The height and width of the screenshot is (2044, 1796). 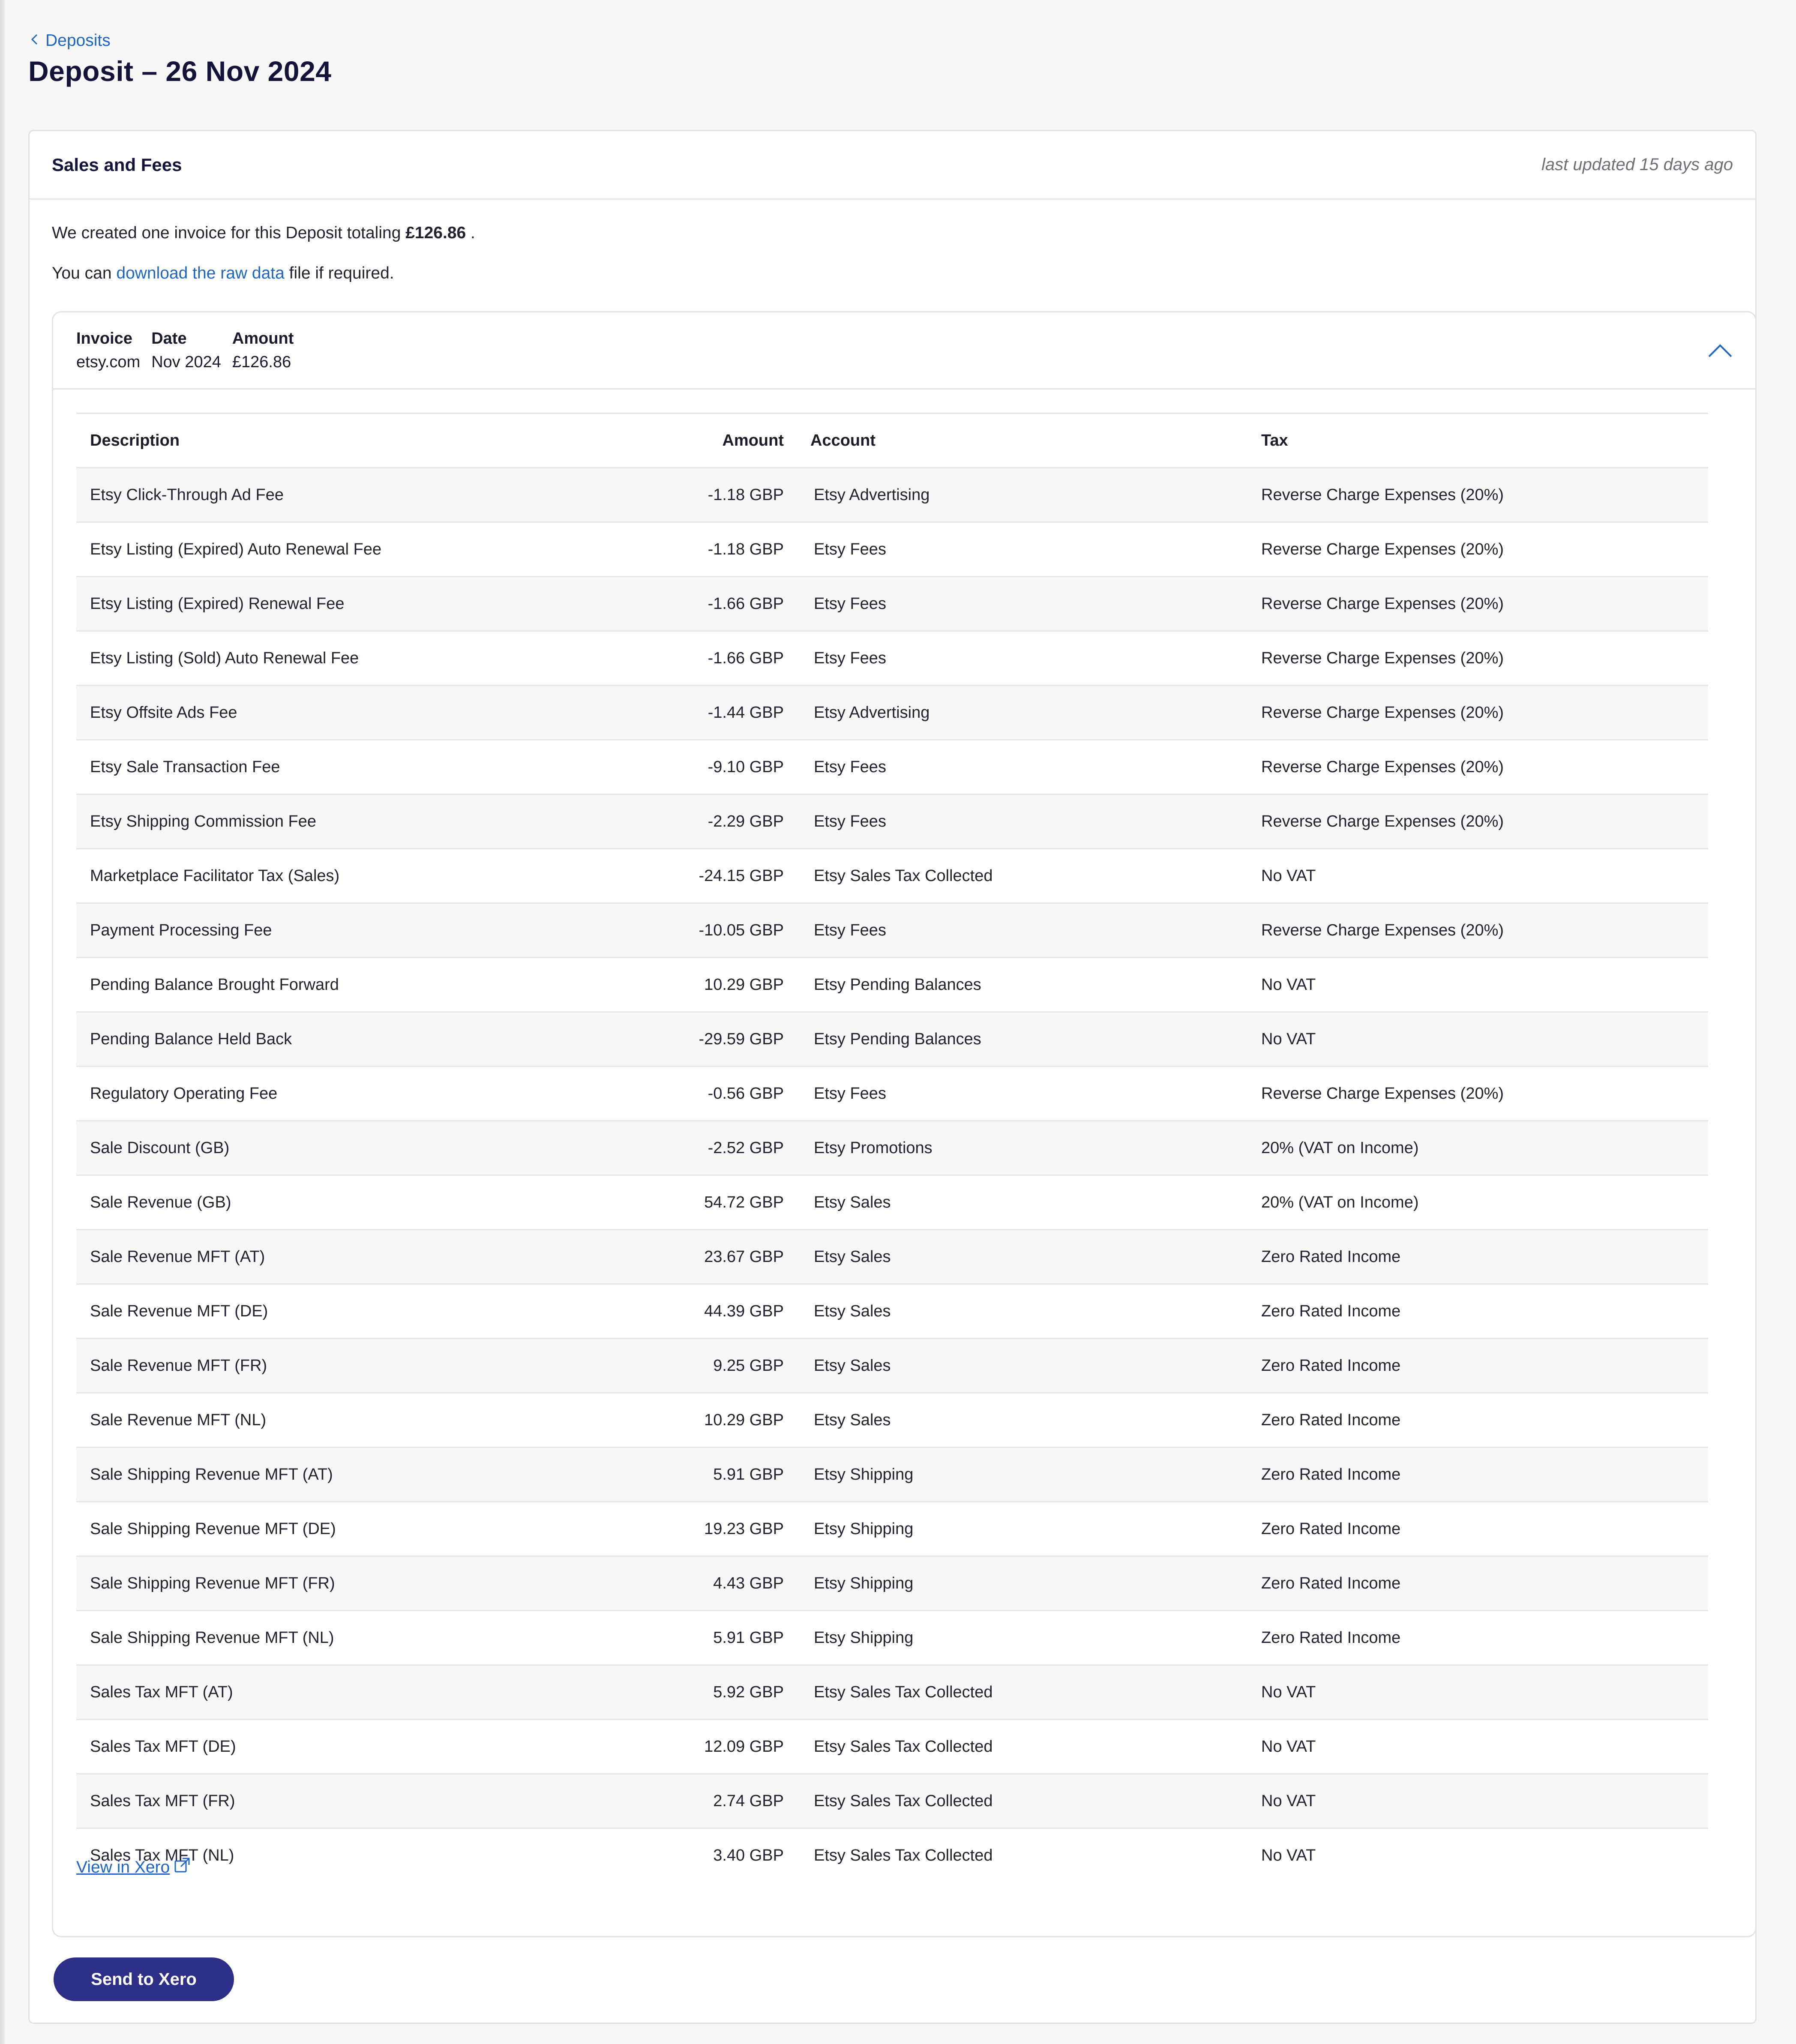 What do you see at coordinates (177, 1256) in the screenshot?
I see `cell-description: Sale Revenue MFT (AT)` at bounding box center [177, 1256].